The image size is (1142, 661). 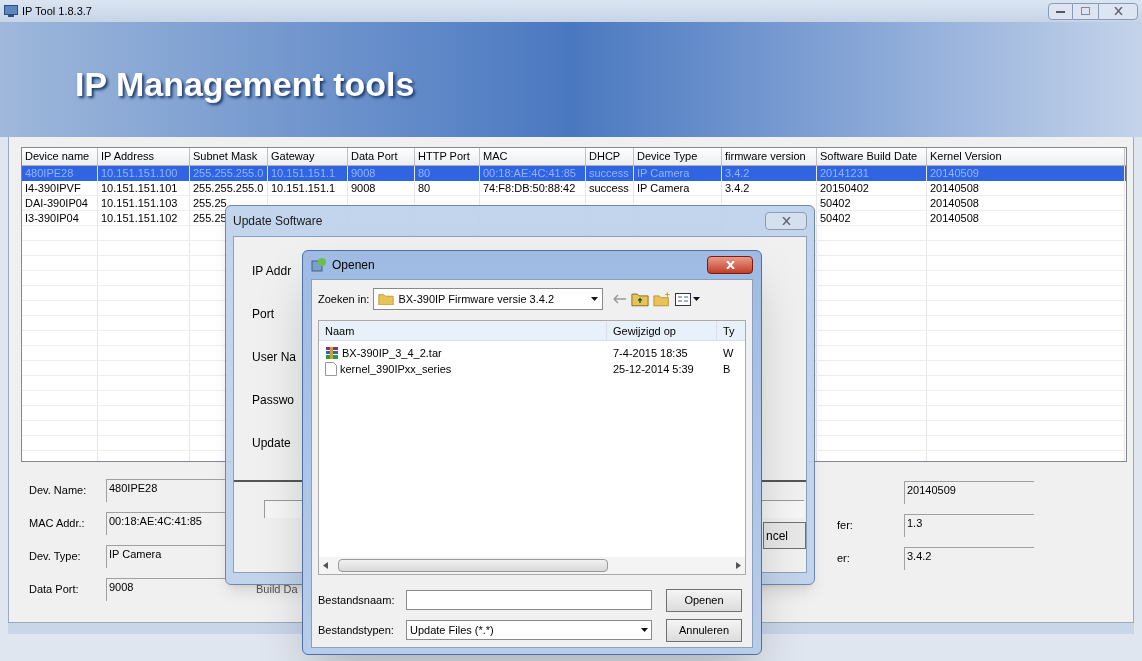 I want to click on table-cell: 480IPE28, so click(x=60, y=173).